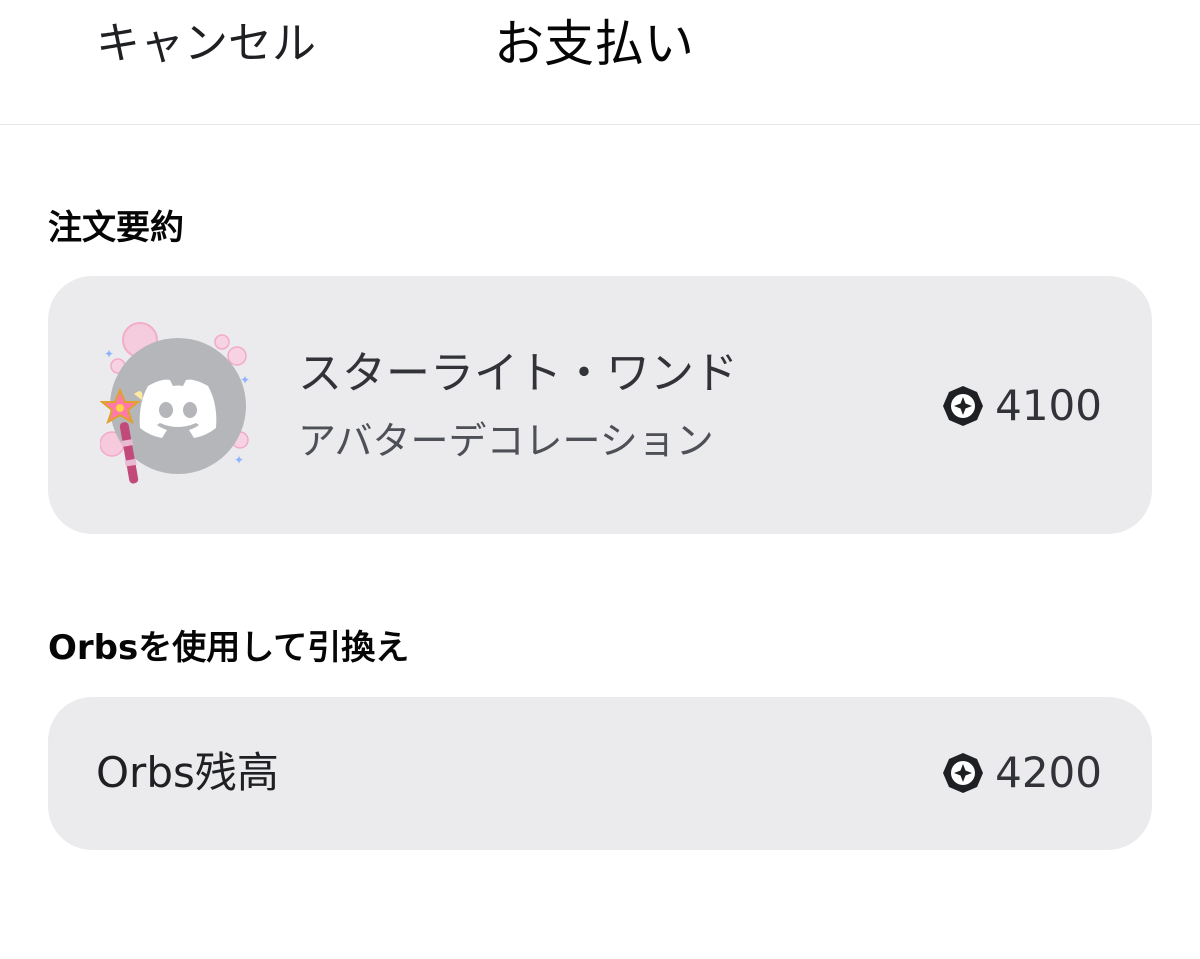 The height and width of the screenshot is (959, 1200). What do you see at coordinates (1048, 772) in the screenshot?
I see `orbs-balance-value: 4200` at bounding box center [1048, 772].